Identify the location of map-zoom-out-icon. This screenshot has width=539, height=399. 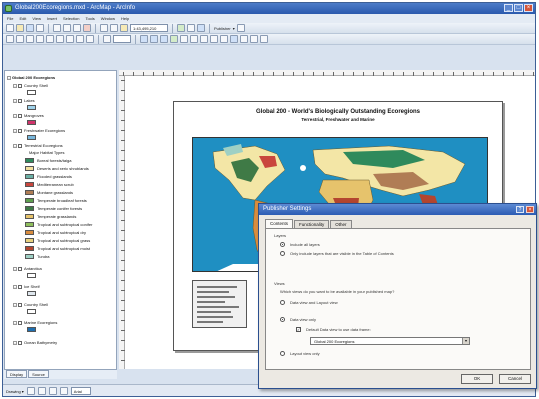
(154, 39).